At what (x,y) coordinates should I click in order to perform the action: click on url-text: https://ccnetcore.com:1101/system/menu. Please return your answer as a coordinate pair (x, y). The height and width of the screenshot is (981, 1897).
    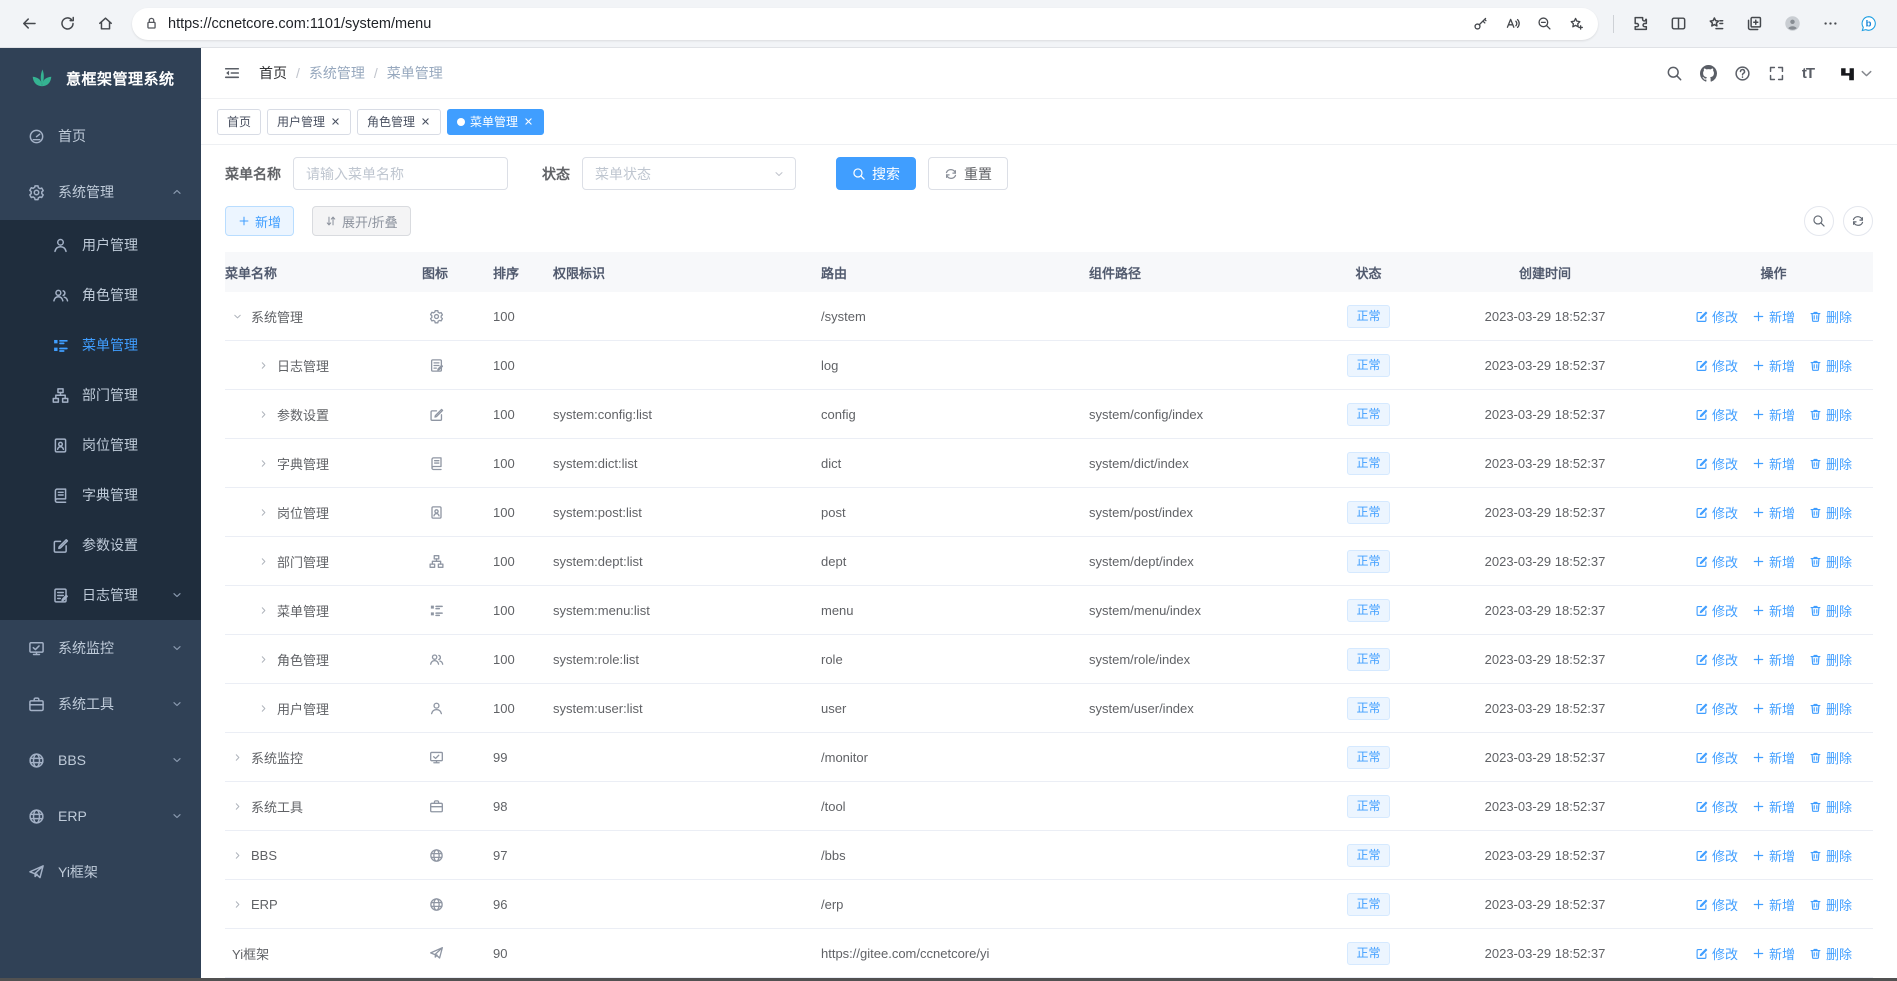
    Looking at the image, I should click on (817, 24).